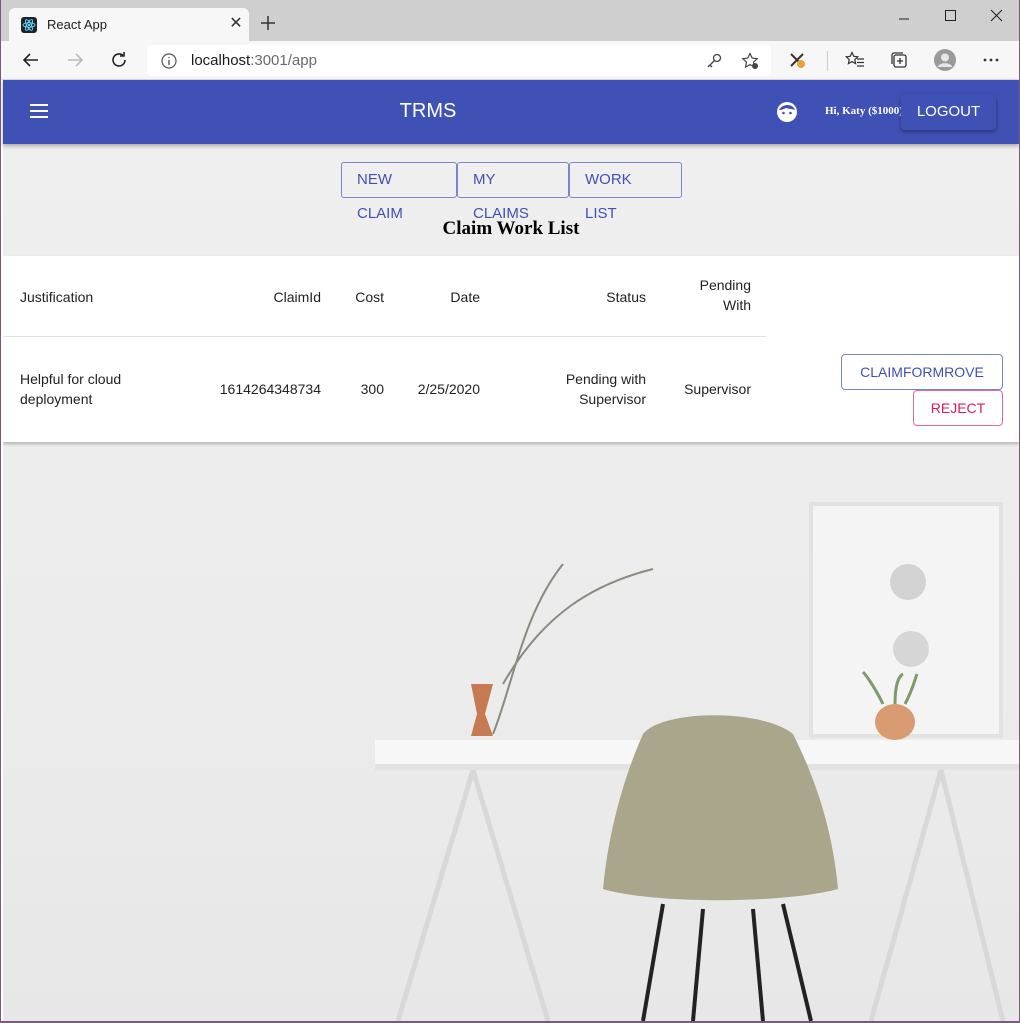 This screenshot has height=1023, width=1020. Describe the element at coordinates (465, 297) in the screenshot. I see `column-header-date: Date` at that location.